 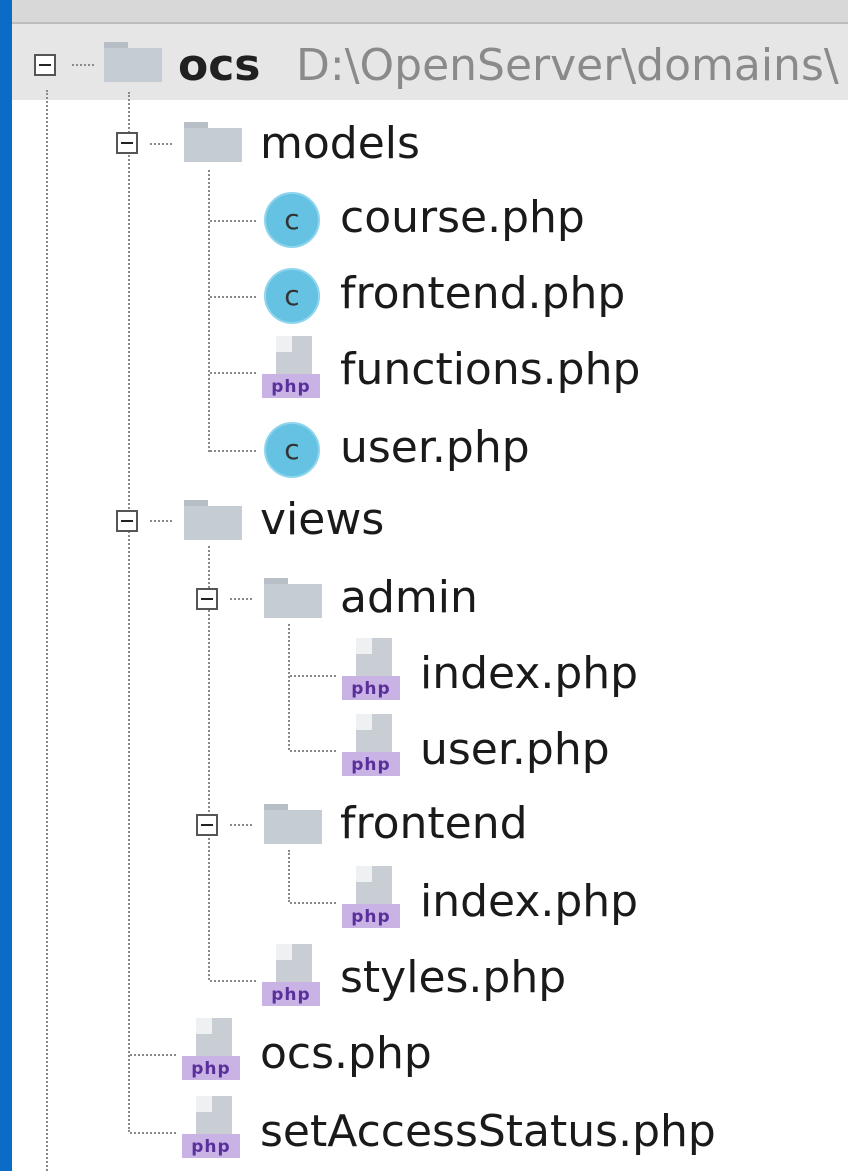 What do you see at coordinates (127, 521) in the screenshot?
I see `collapse-toggle-views` at bounding box center [127, 521].